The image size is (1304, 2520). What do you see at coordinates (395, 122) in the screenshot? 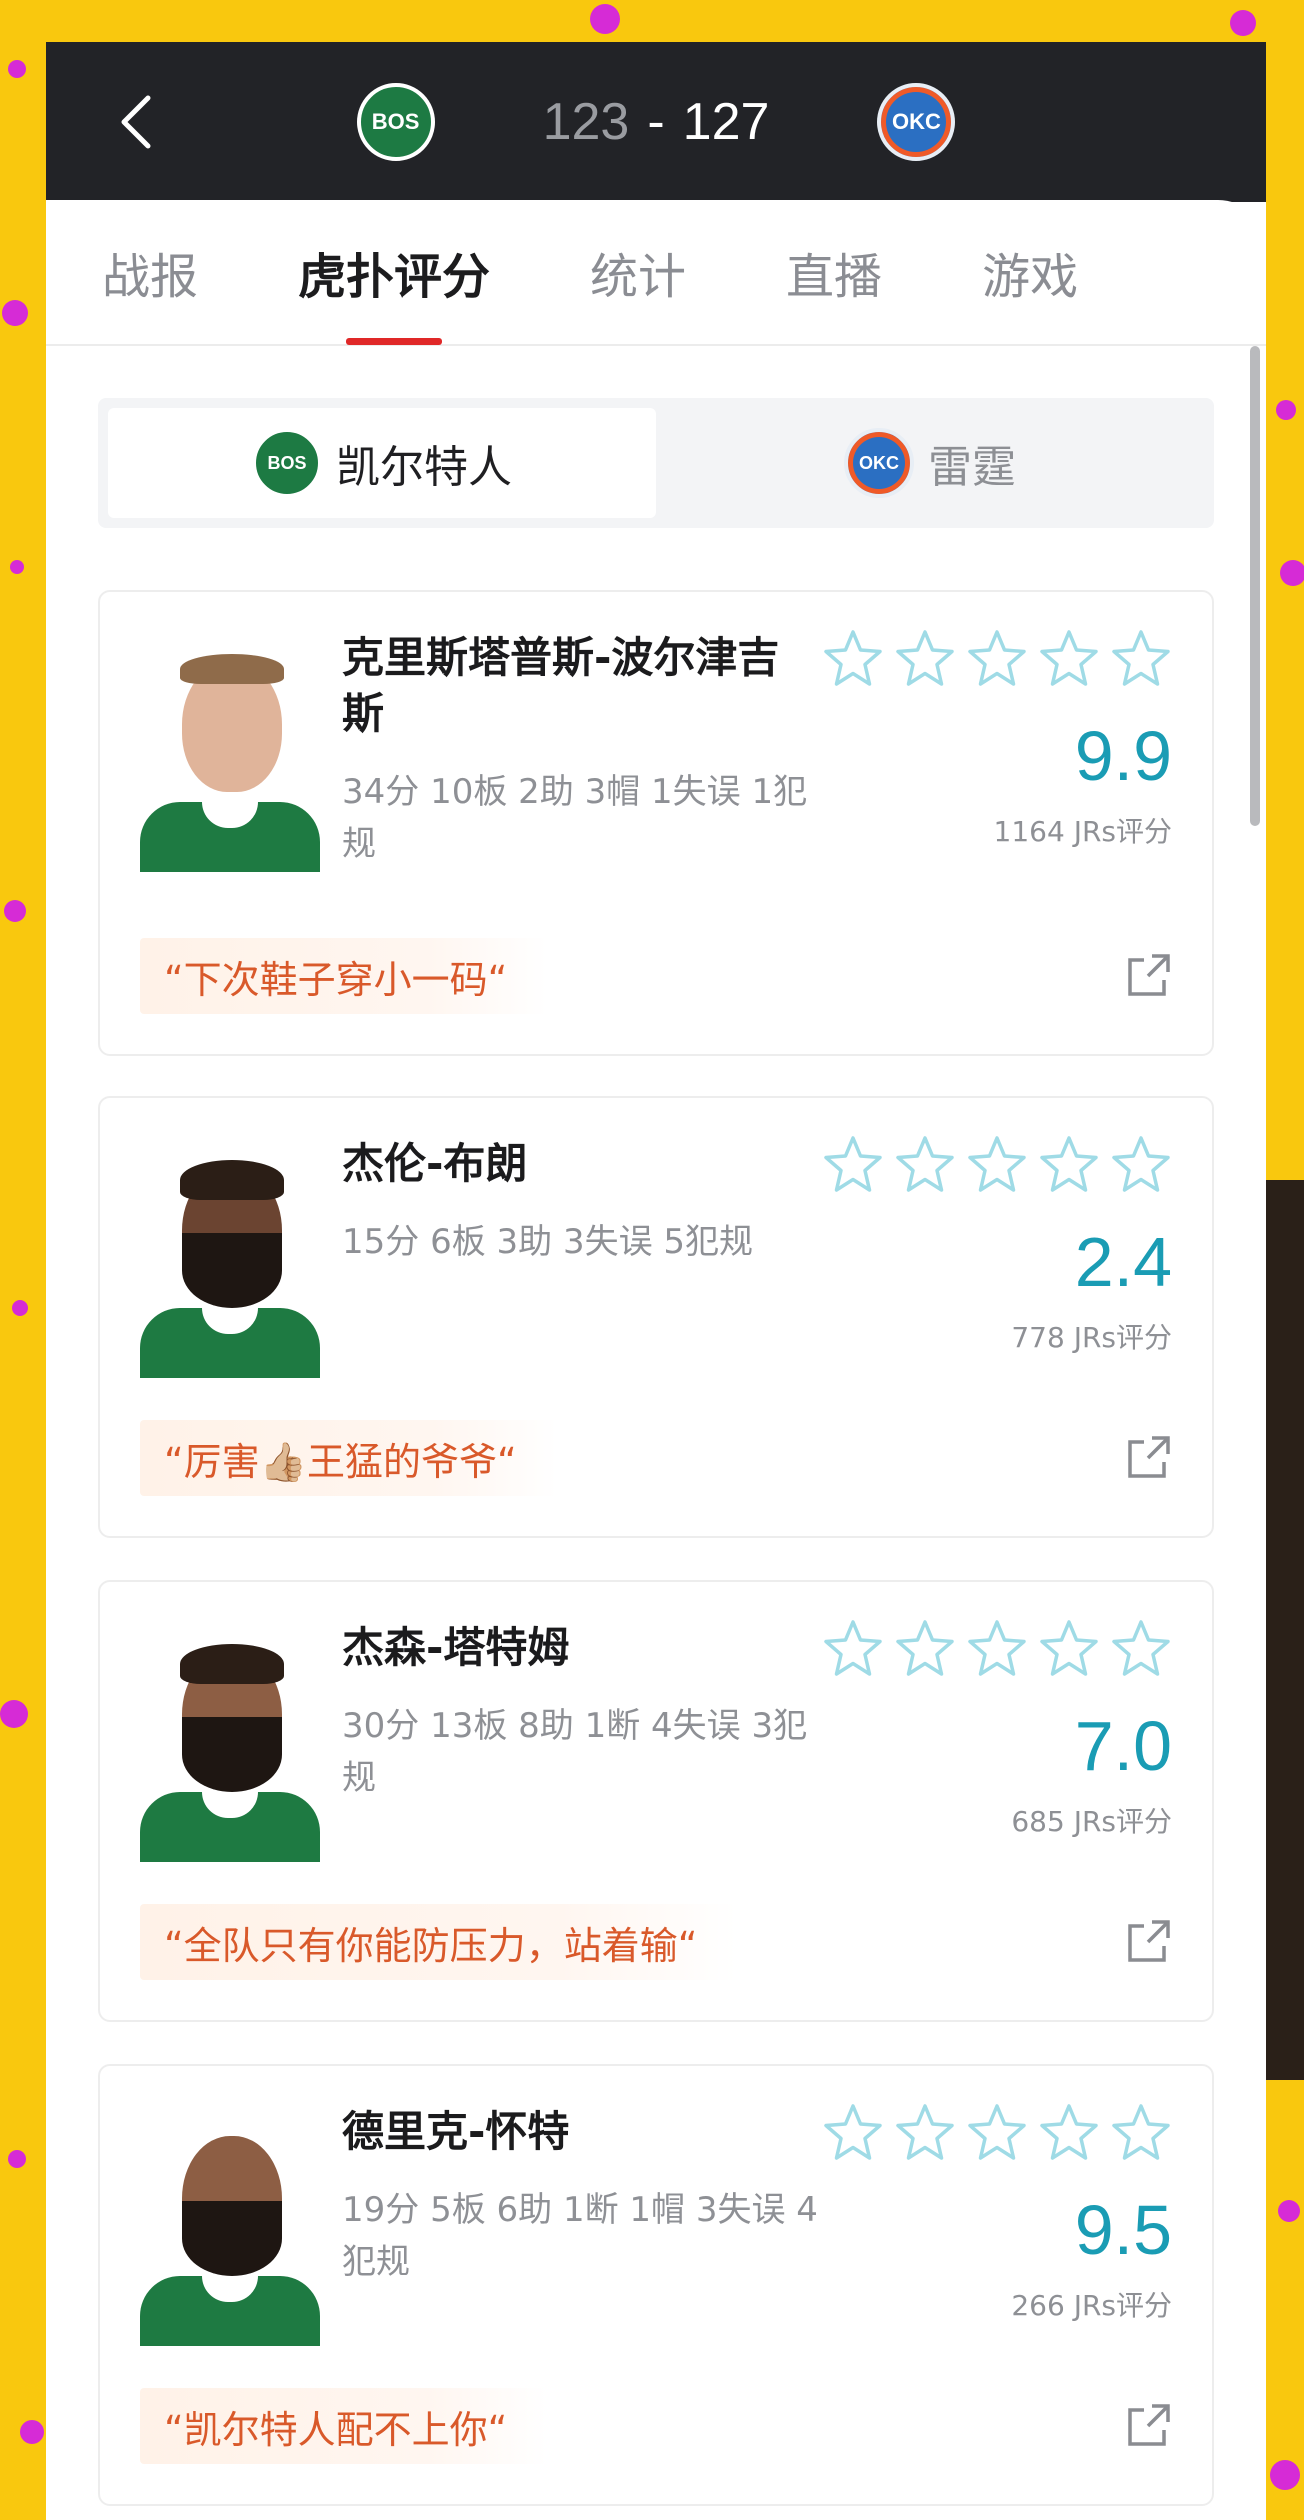
I see `home-team-logo: BOS` at bounding box center [395, 122].